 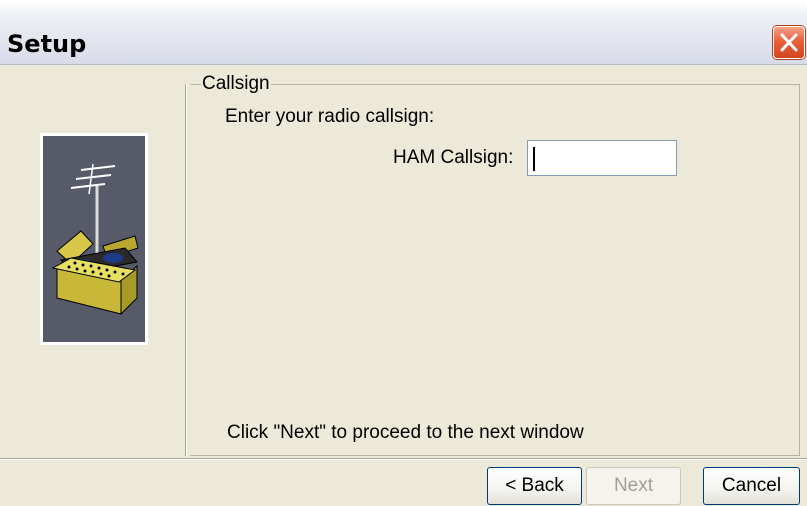 I want to click on back-button-label: < Back, so click(x=534, y=485).